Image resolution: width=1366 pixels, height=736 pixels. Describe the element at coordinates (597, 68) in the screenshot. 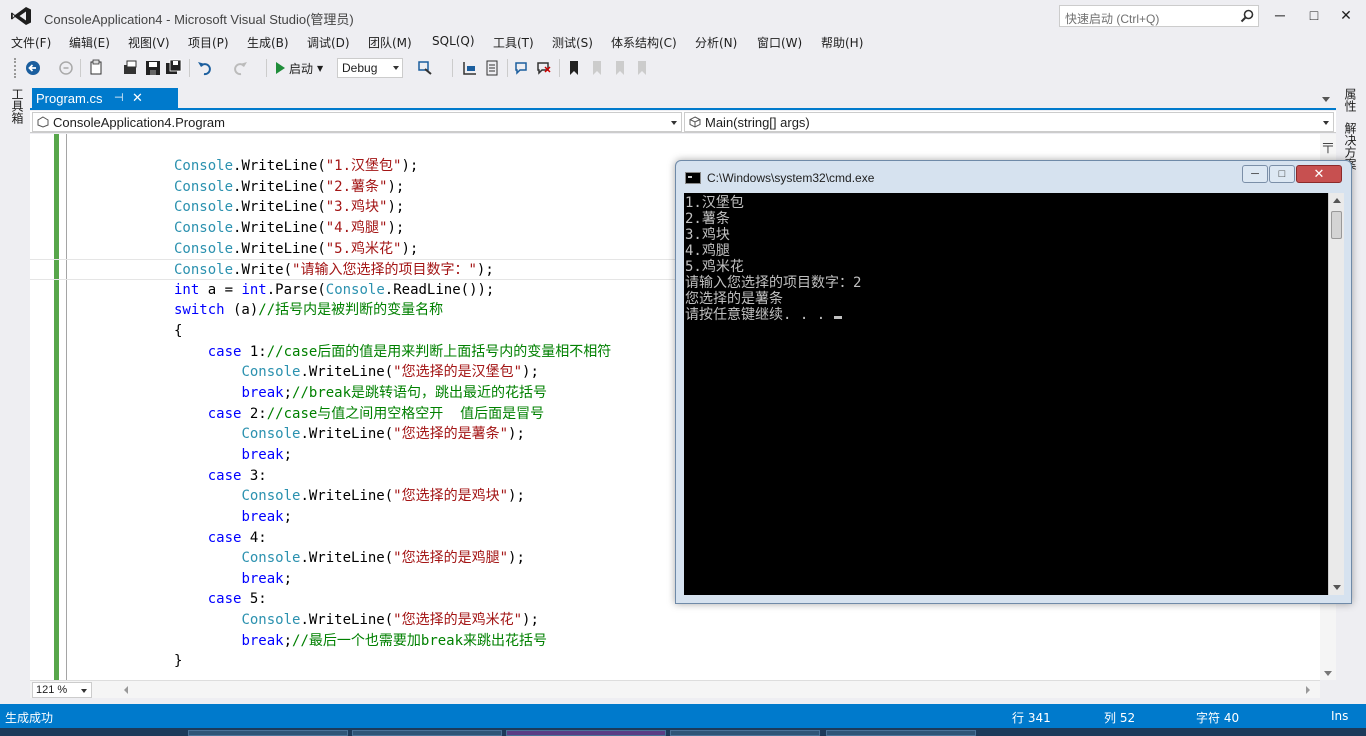

I see `previous-bookmark-icon` at that location.